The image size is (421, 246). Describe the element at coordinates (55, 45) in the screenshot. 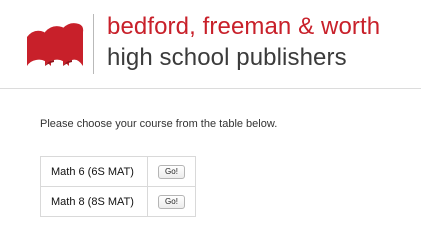

I see `macmillan-m-logo-icon` at that location.